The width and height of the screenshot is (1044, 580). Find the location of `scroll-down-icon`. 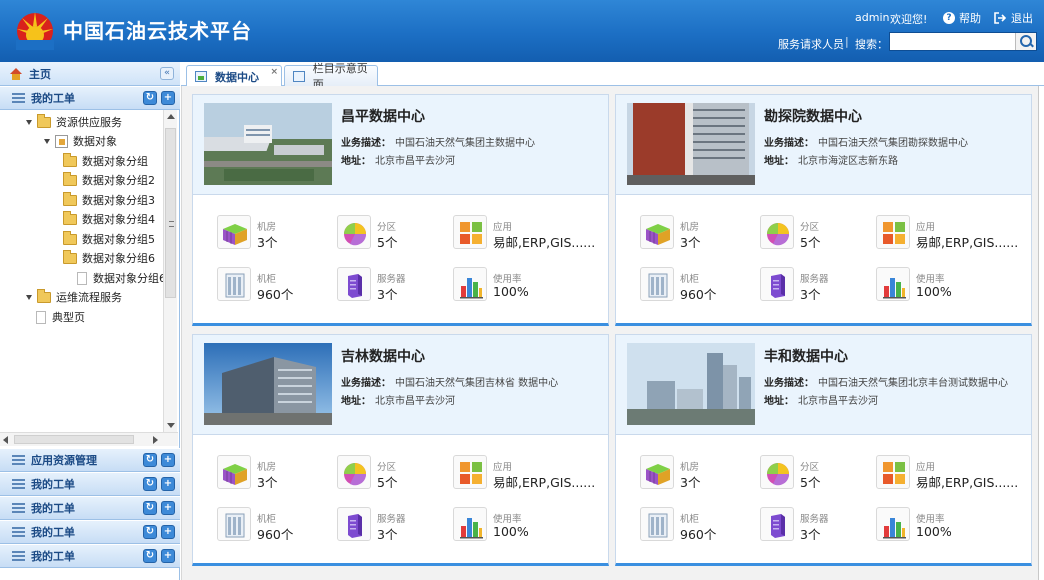

scroll-down-icon is located at coordinates (171, 425).